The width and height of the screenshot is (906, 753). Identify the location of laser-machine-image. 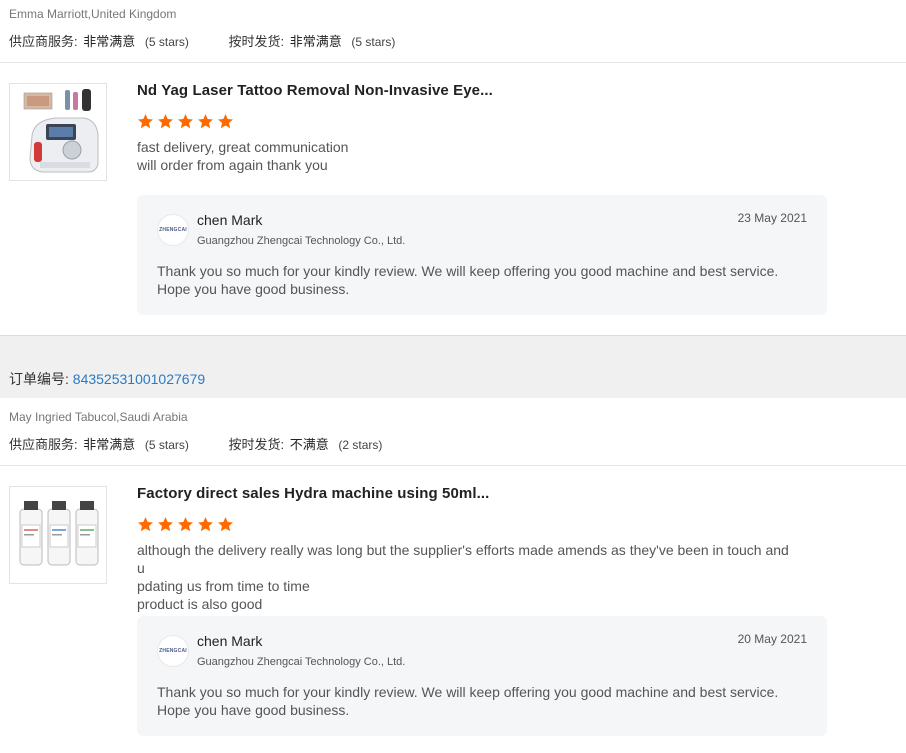
(61, 131).